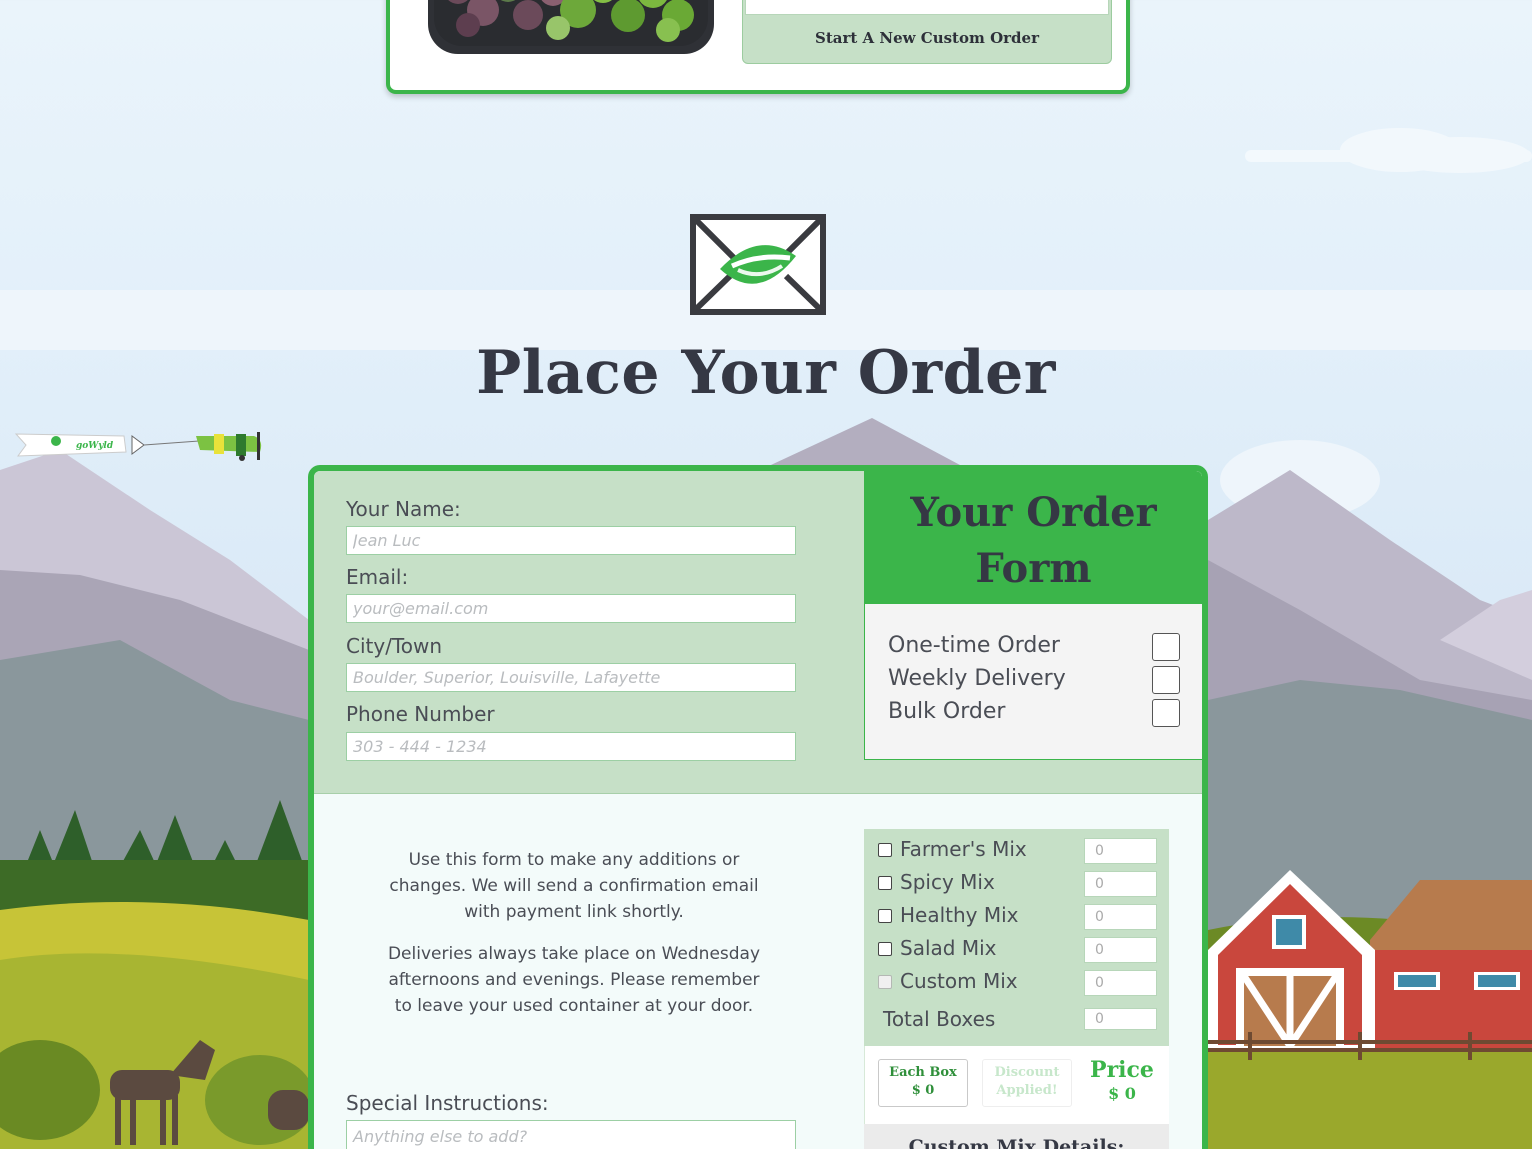  I want to click on farmers-mix-quantity-input: 0, so click(1120, 851).